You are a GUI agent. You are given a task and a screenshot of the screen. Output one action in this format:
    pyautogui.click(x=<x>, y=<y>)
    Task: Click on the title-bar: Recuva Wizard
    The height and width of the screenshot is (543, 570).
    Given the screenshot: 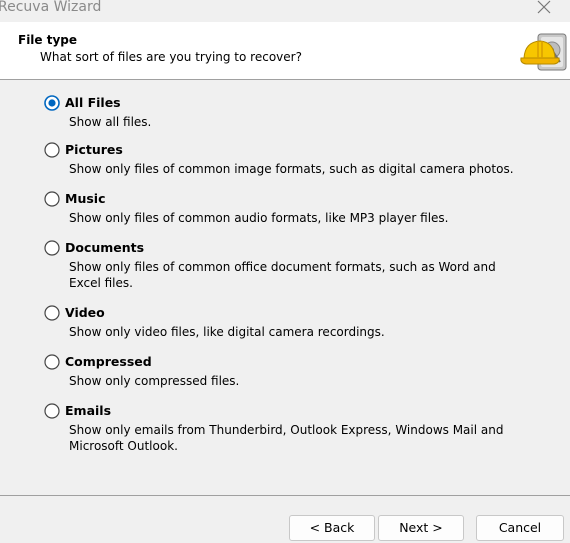 What is the action you would take?
    pyautogui.click(x=285, y=11)
    